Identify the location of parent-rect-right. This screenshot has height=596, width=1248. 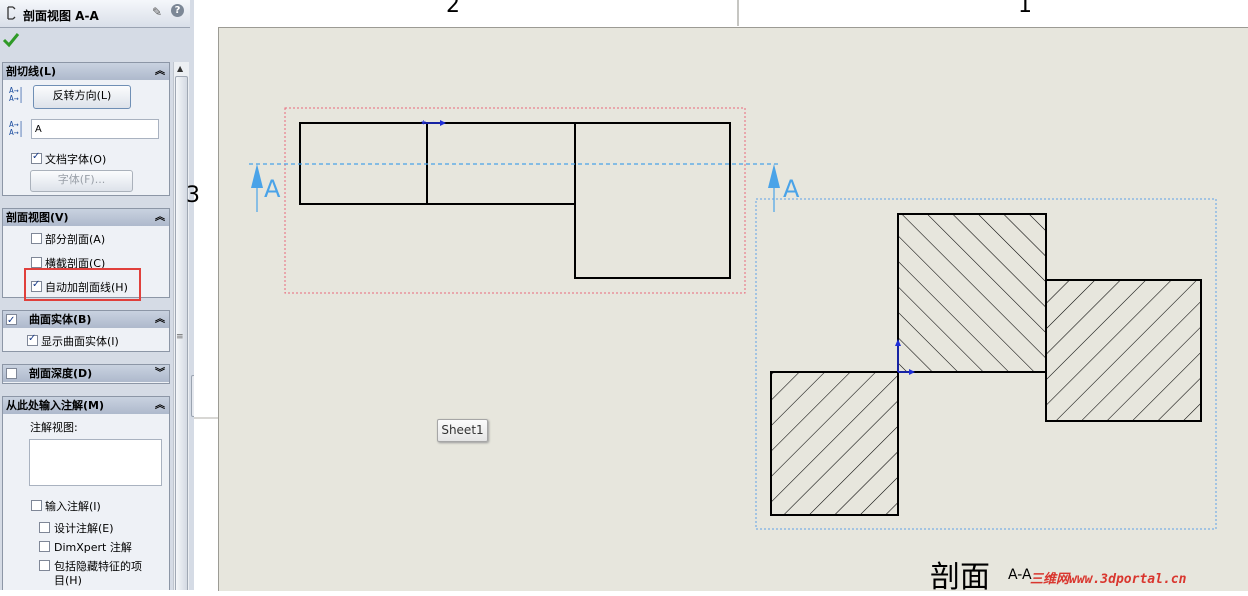
(652, 200).